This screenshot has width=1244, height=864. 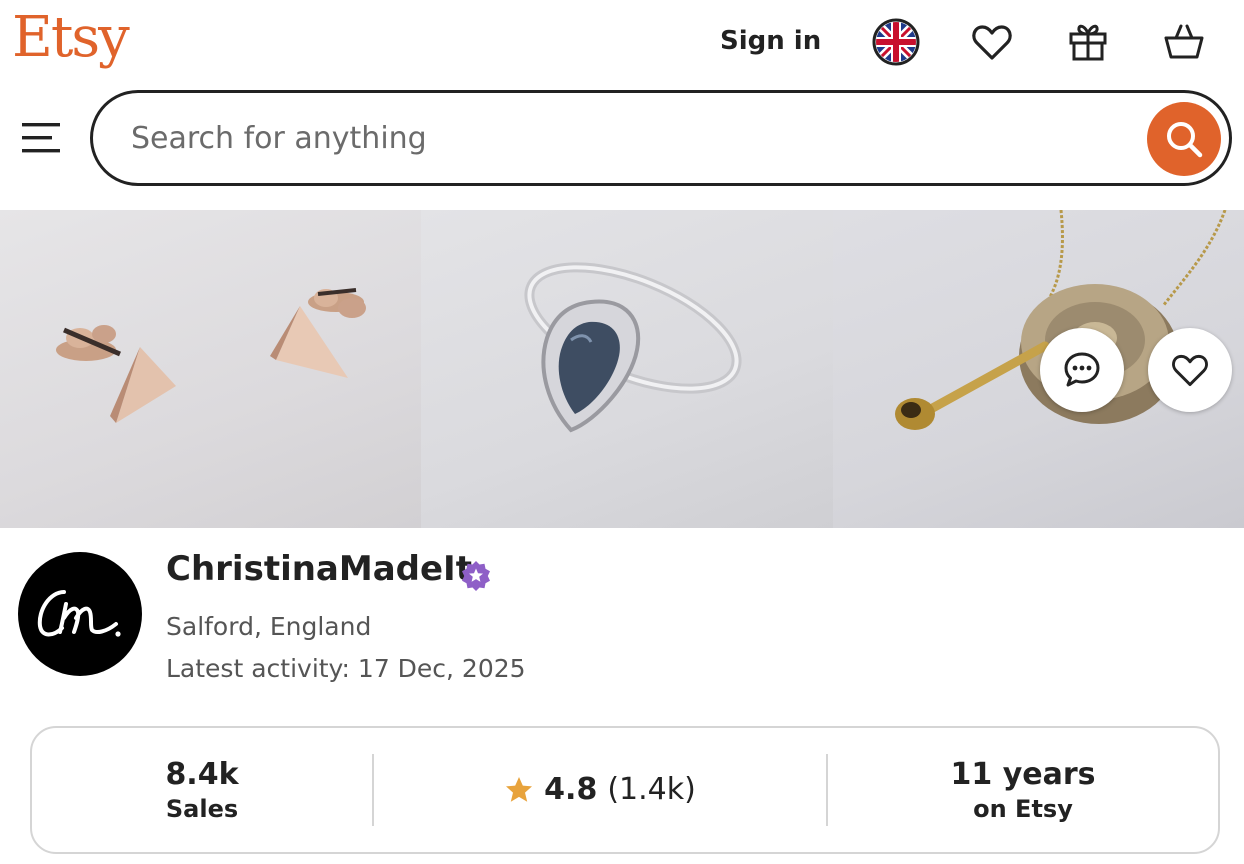 What do you see at coordinates (992, 42) in the screenshot?
I see `heart-icon` at bounding box center [992, 42].